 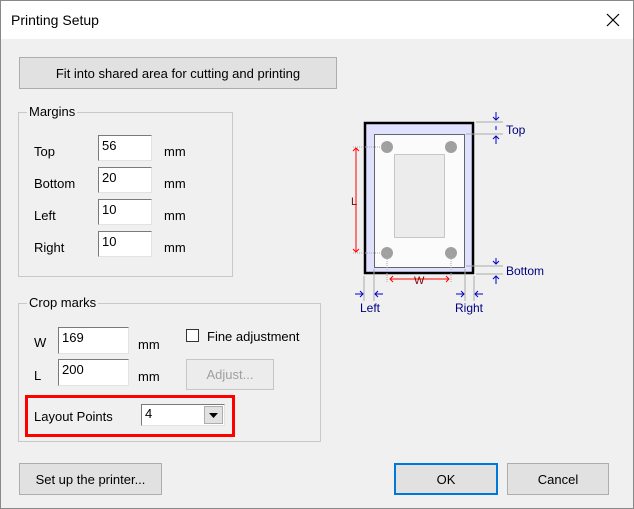 I want to click on diagram-bottom-label: Bottom, so click(x=525, y=271).